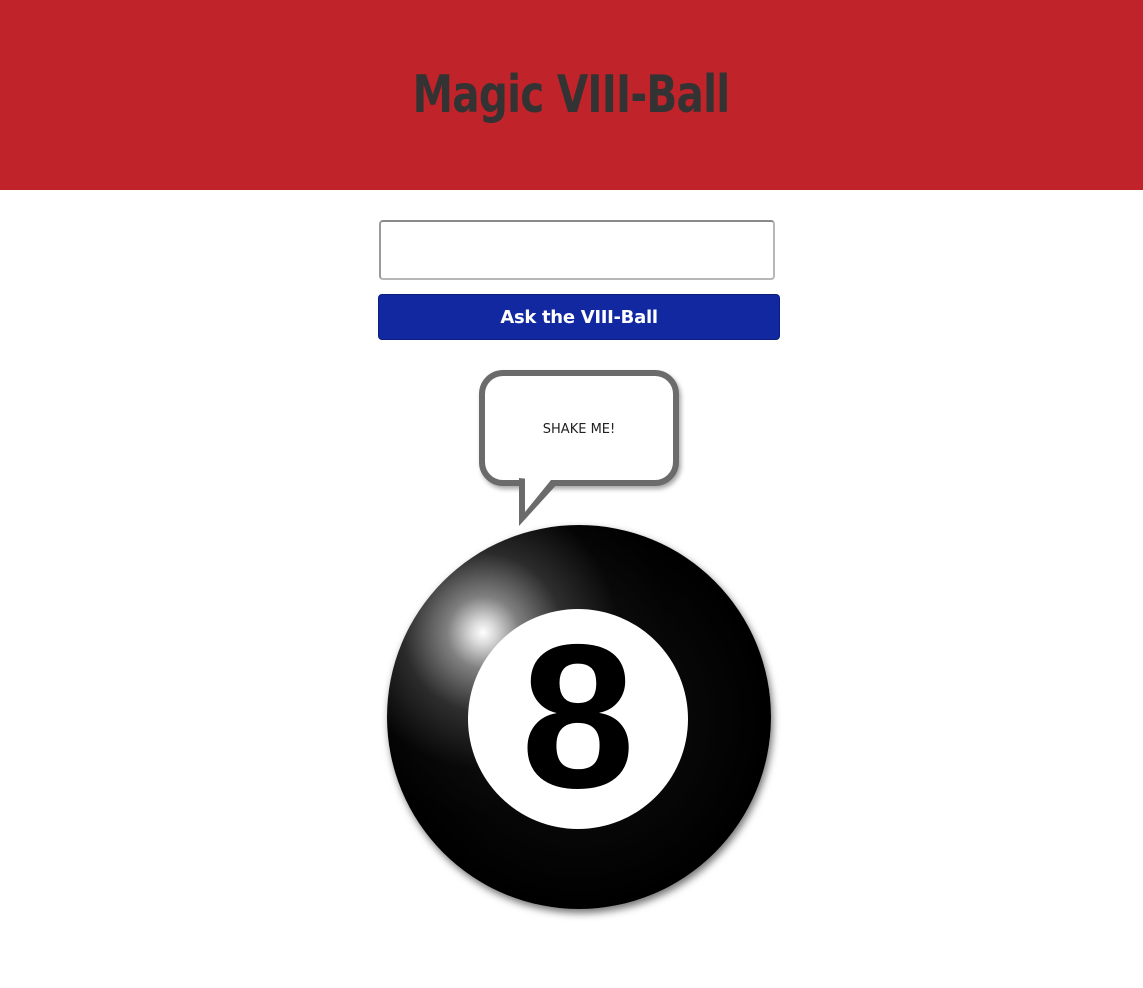  What do you see at coordinates (577, 716) in the screenshot?
I see `ball-number: 8` at bounding box center [577, 716].